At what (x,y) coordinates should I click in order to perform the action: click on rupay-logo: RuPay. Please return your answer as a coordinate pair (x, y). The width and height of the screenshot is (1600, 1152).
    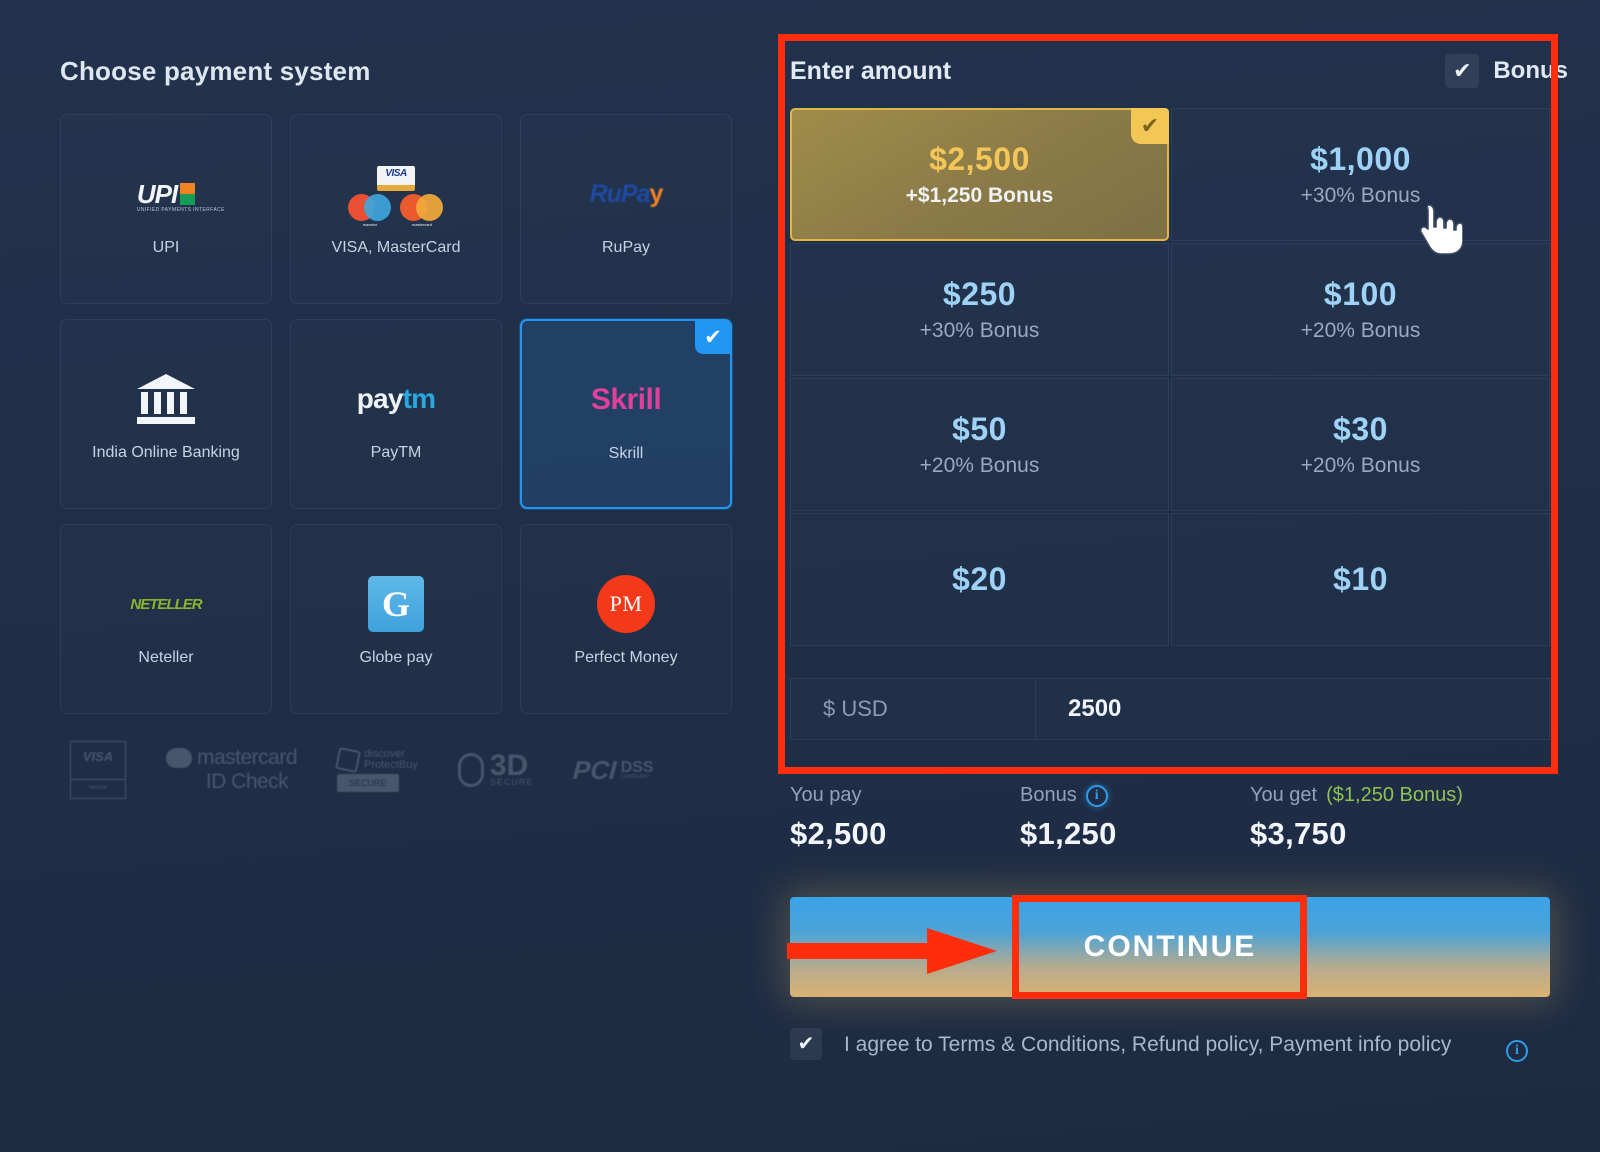
    Looking at the image, I should click on (626, 193).